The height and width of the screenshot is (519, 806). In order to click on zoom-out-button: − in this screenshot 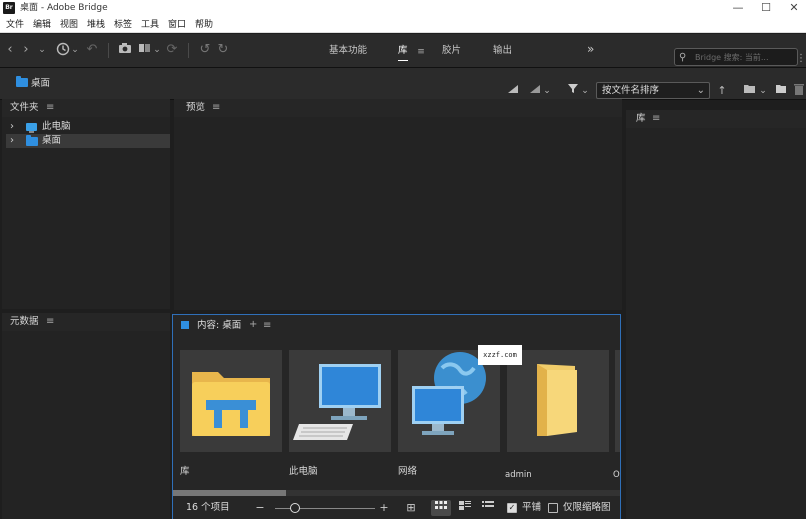, I will do `click(260, 508)`.